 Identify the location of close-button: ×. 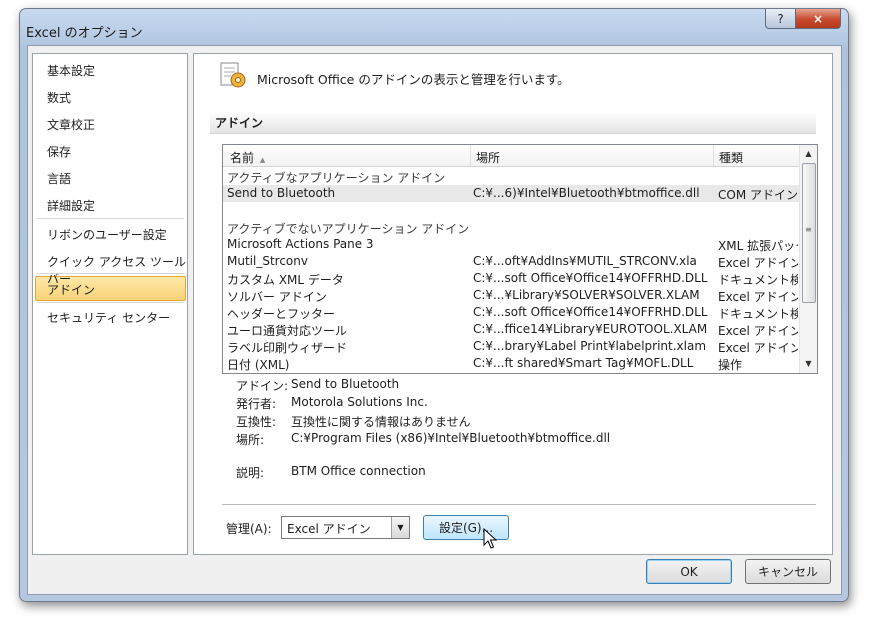
(818, 19).